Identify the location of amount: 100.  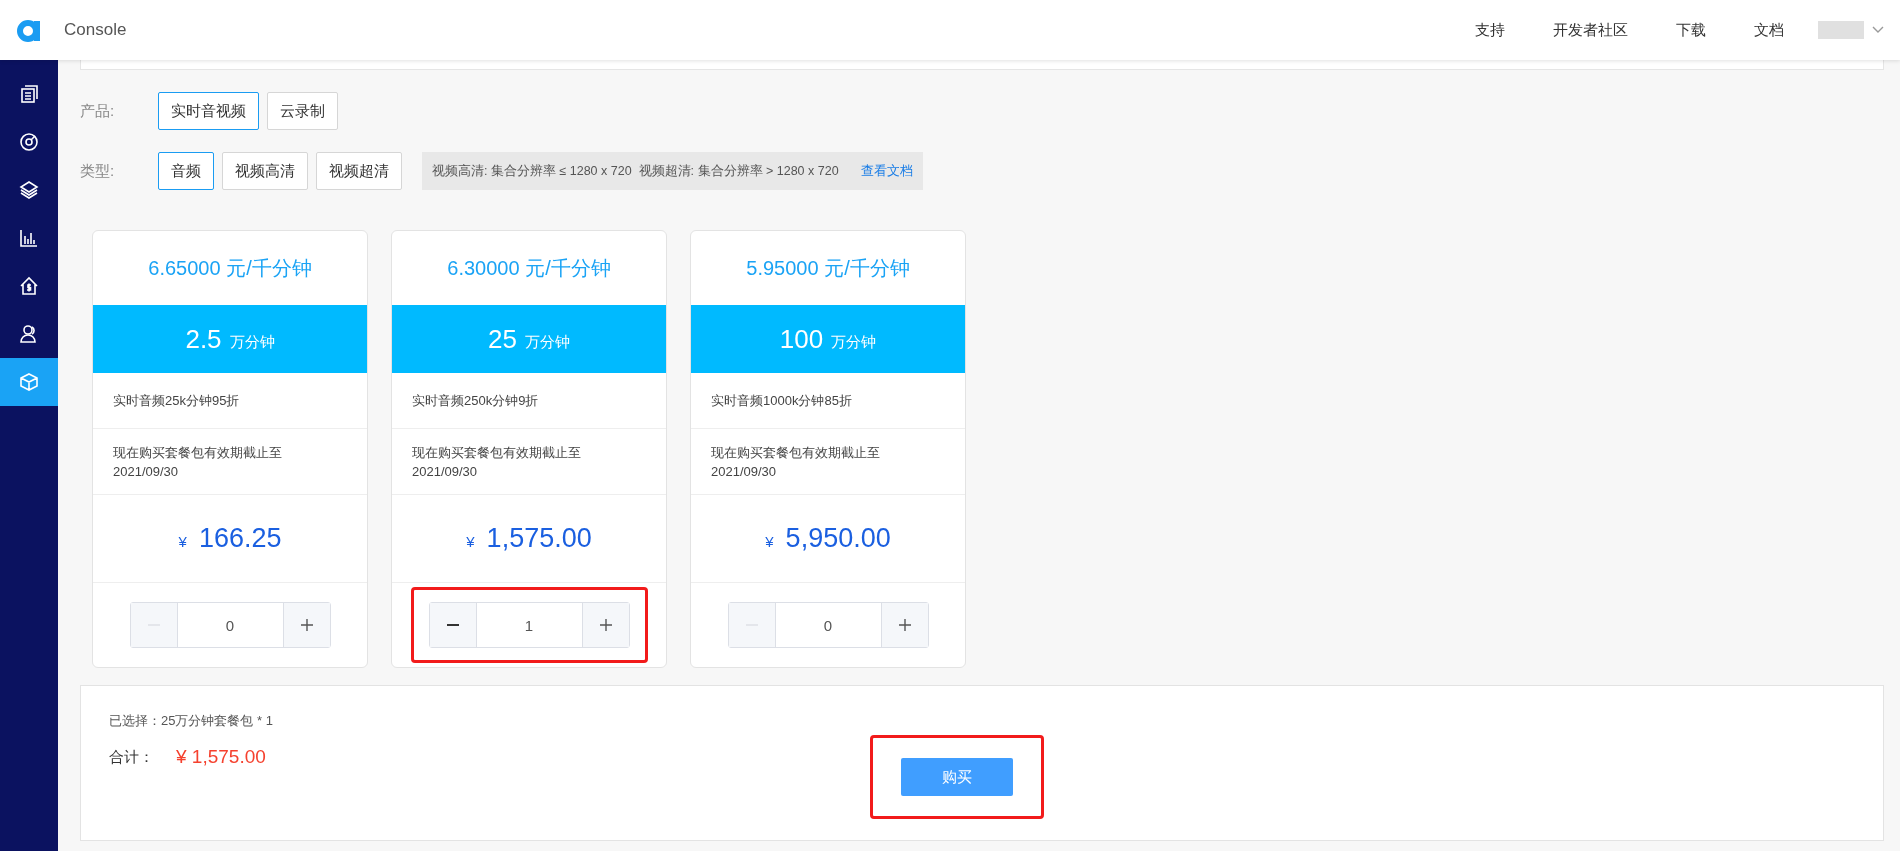
(801, 339).